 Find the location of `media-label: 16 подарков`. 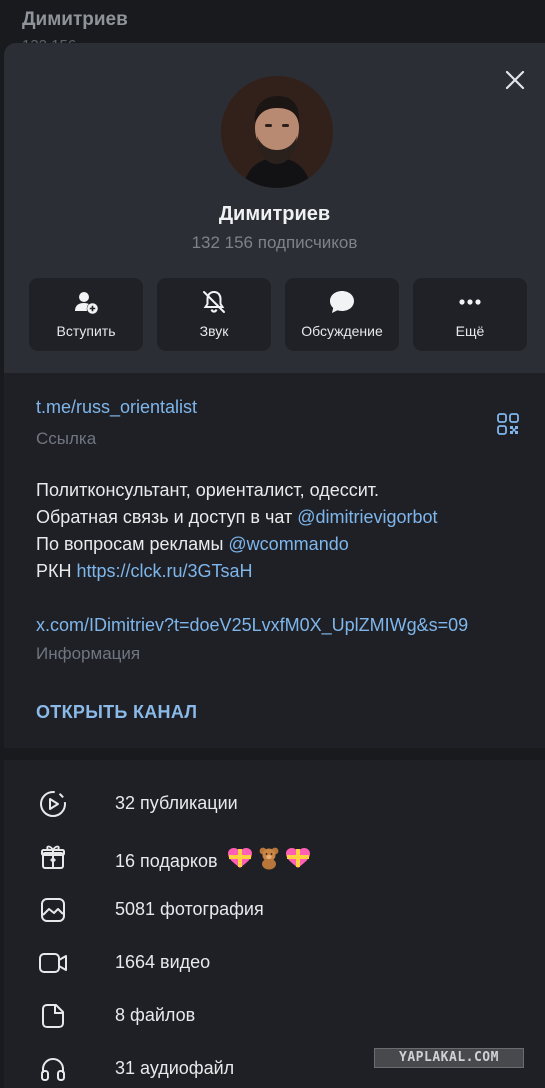

media-label: 16 подарков is located at coordinates (213, 860).